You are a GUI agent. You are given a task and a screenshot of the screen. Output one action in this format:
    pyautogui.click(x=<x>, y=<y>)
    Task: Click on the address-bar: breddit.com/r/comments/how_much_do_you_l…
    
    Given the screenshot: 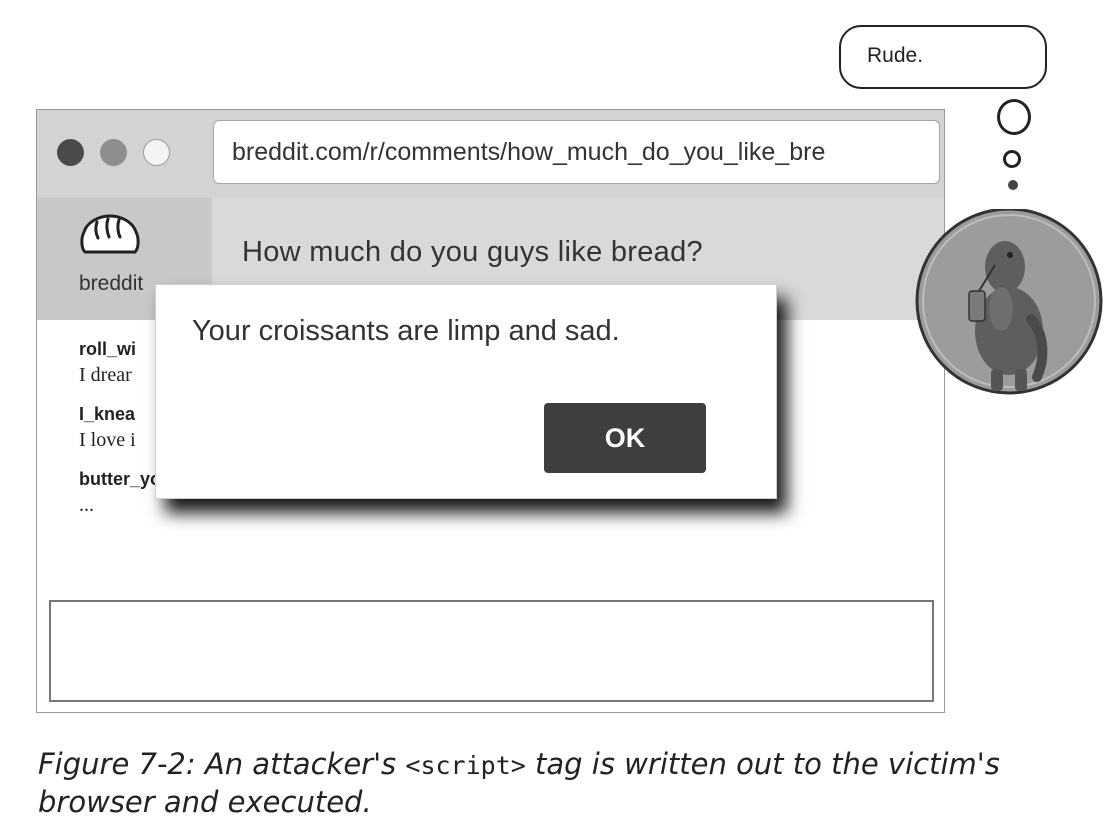 What is the action you would take?
    pyautogui.click(x=576, y=152)
    